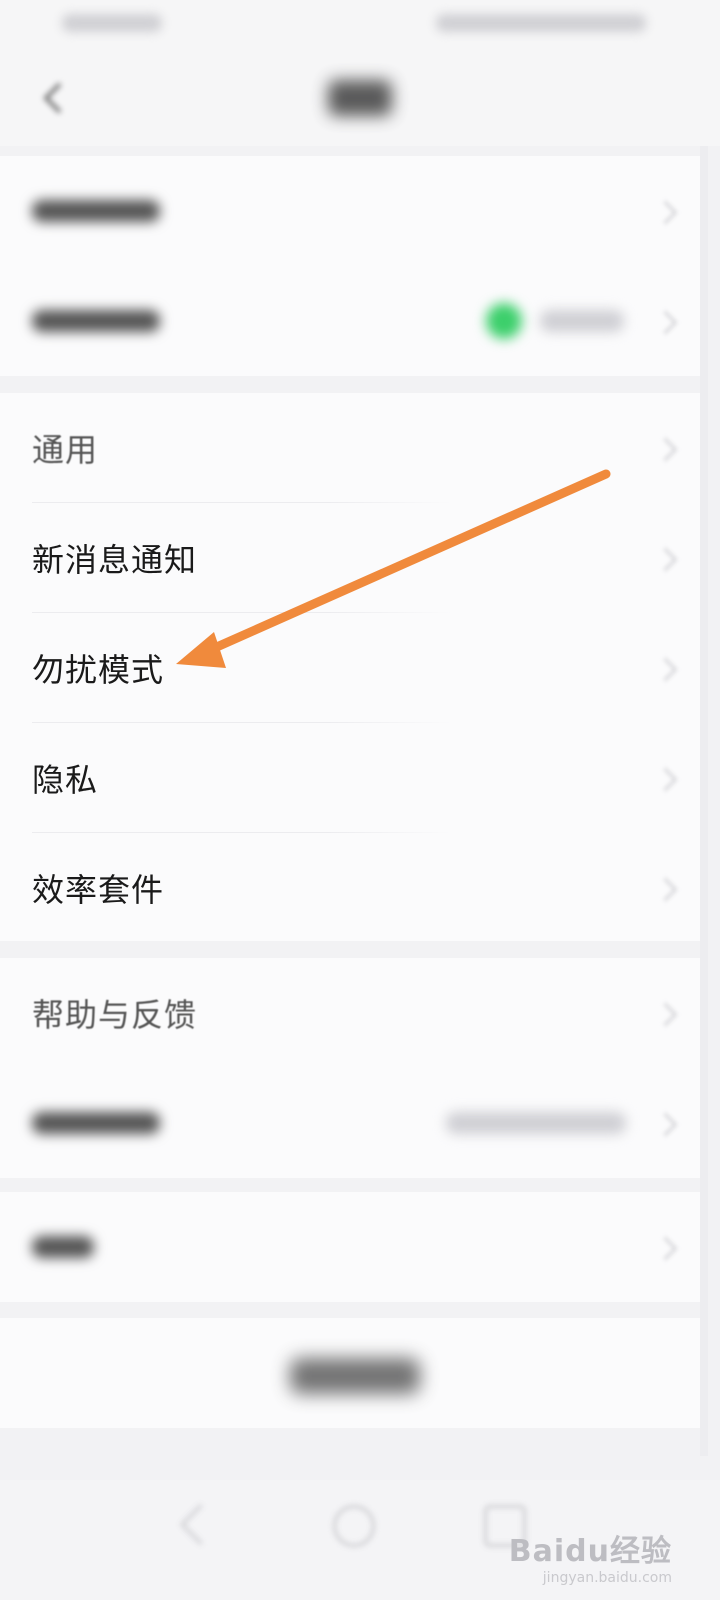 The height and width of the screenshot is (1600, 720). I want to click on logout-button, so click(352, 1373).